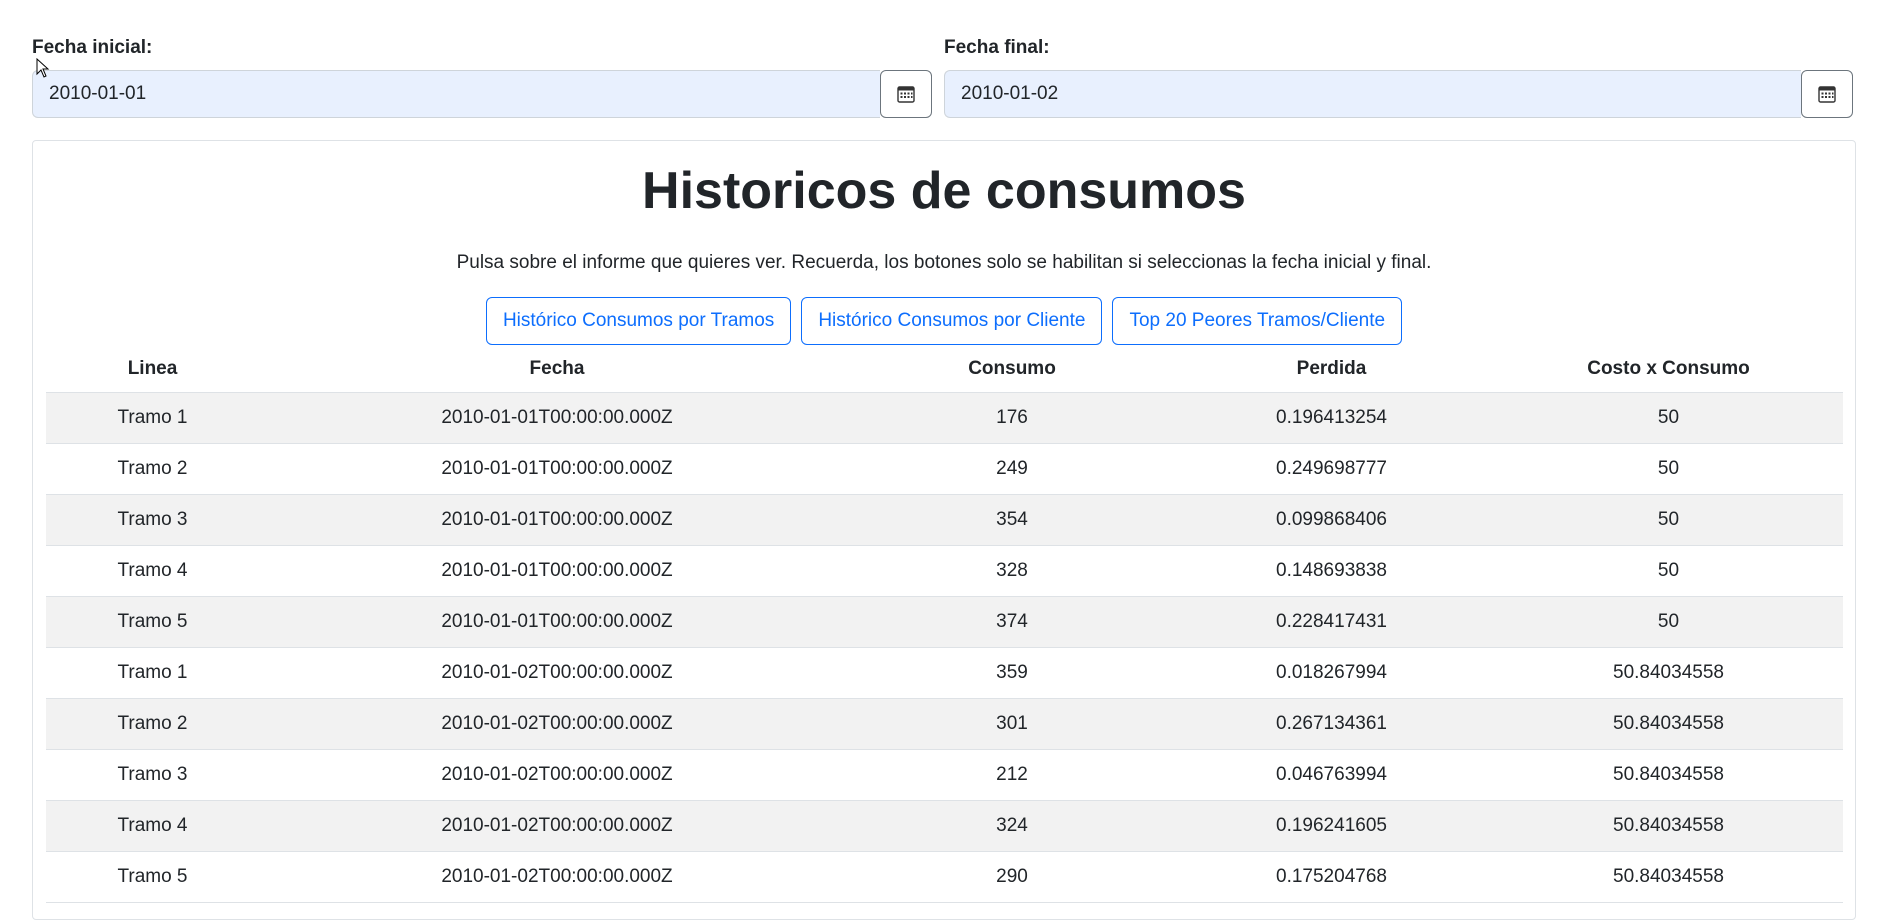 This screenshot has width=1885, height=920. Describe the element at coordinates (1012, 571) in the screenshot. I see `cell-consumo: 328` at that location.